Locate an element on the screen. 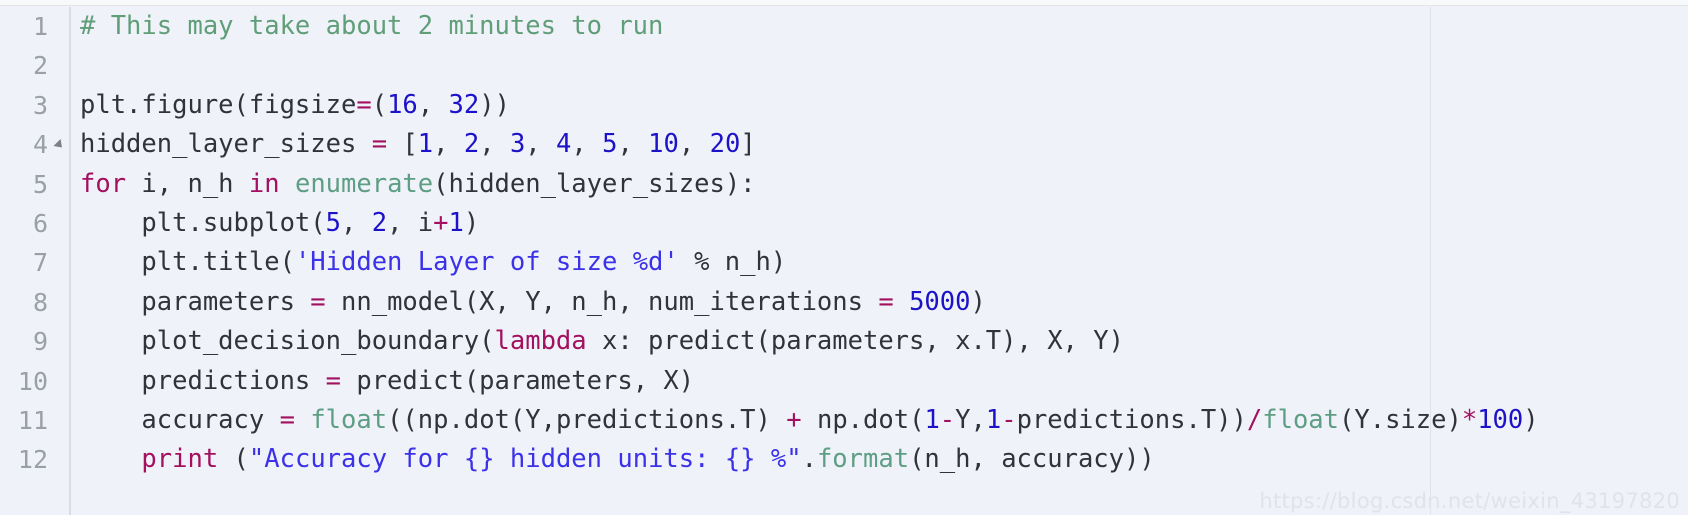 The image size is (1688, 515). token-plain: plt.title( is located at coordinates (187, 262).